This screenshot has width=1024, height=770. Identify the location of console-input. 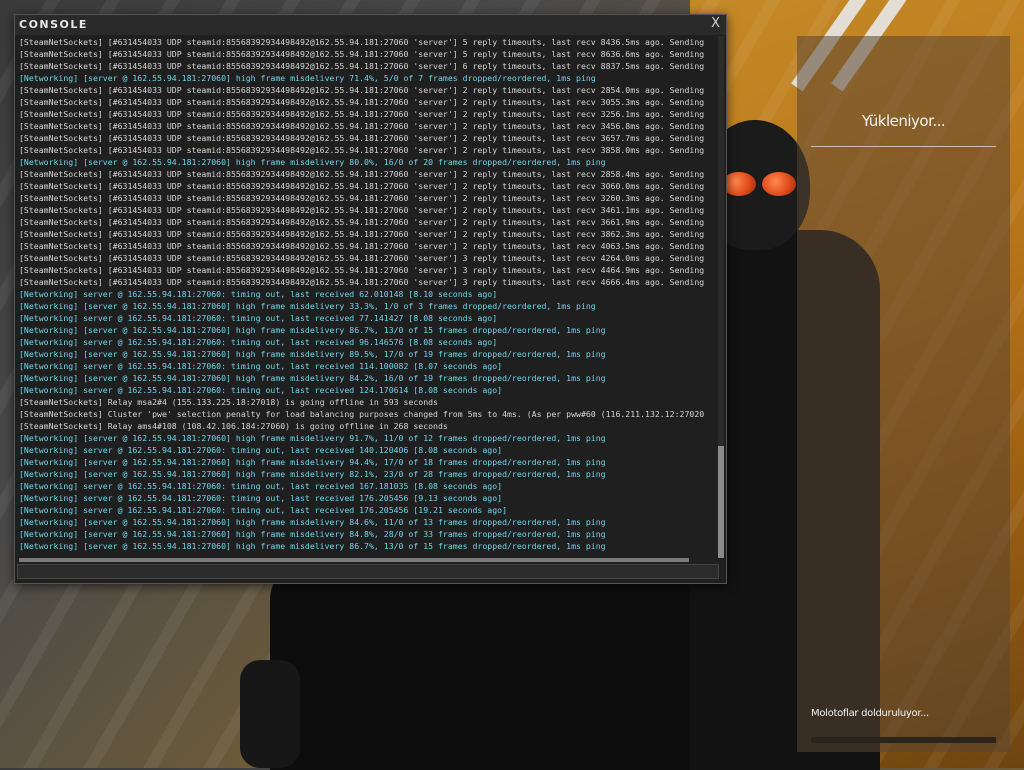
(368, 571).